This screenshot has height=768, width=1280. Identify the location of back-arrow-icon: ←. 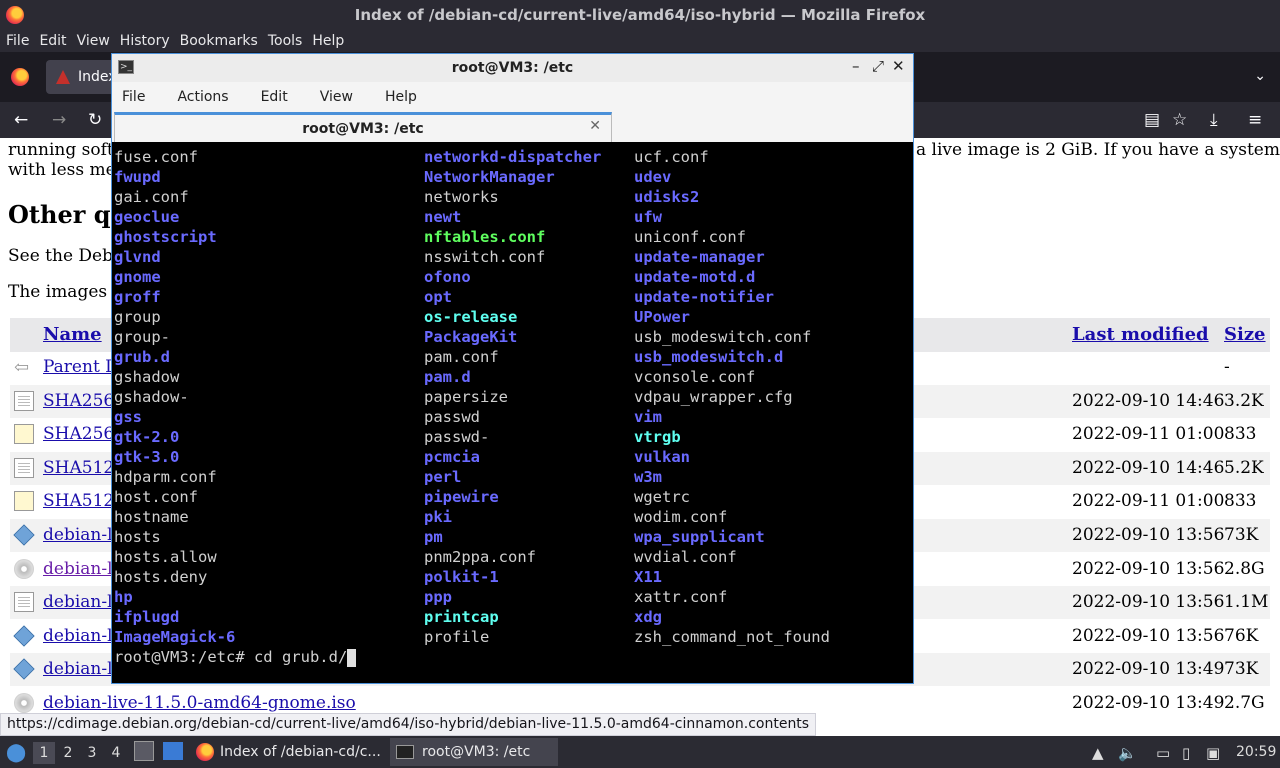
(21, 120).